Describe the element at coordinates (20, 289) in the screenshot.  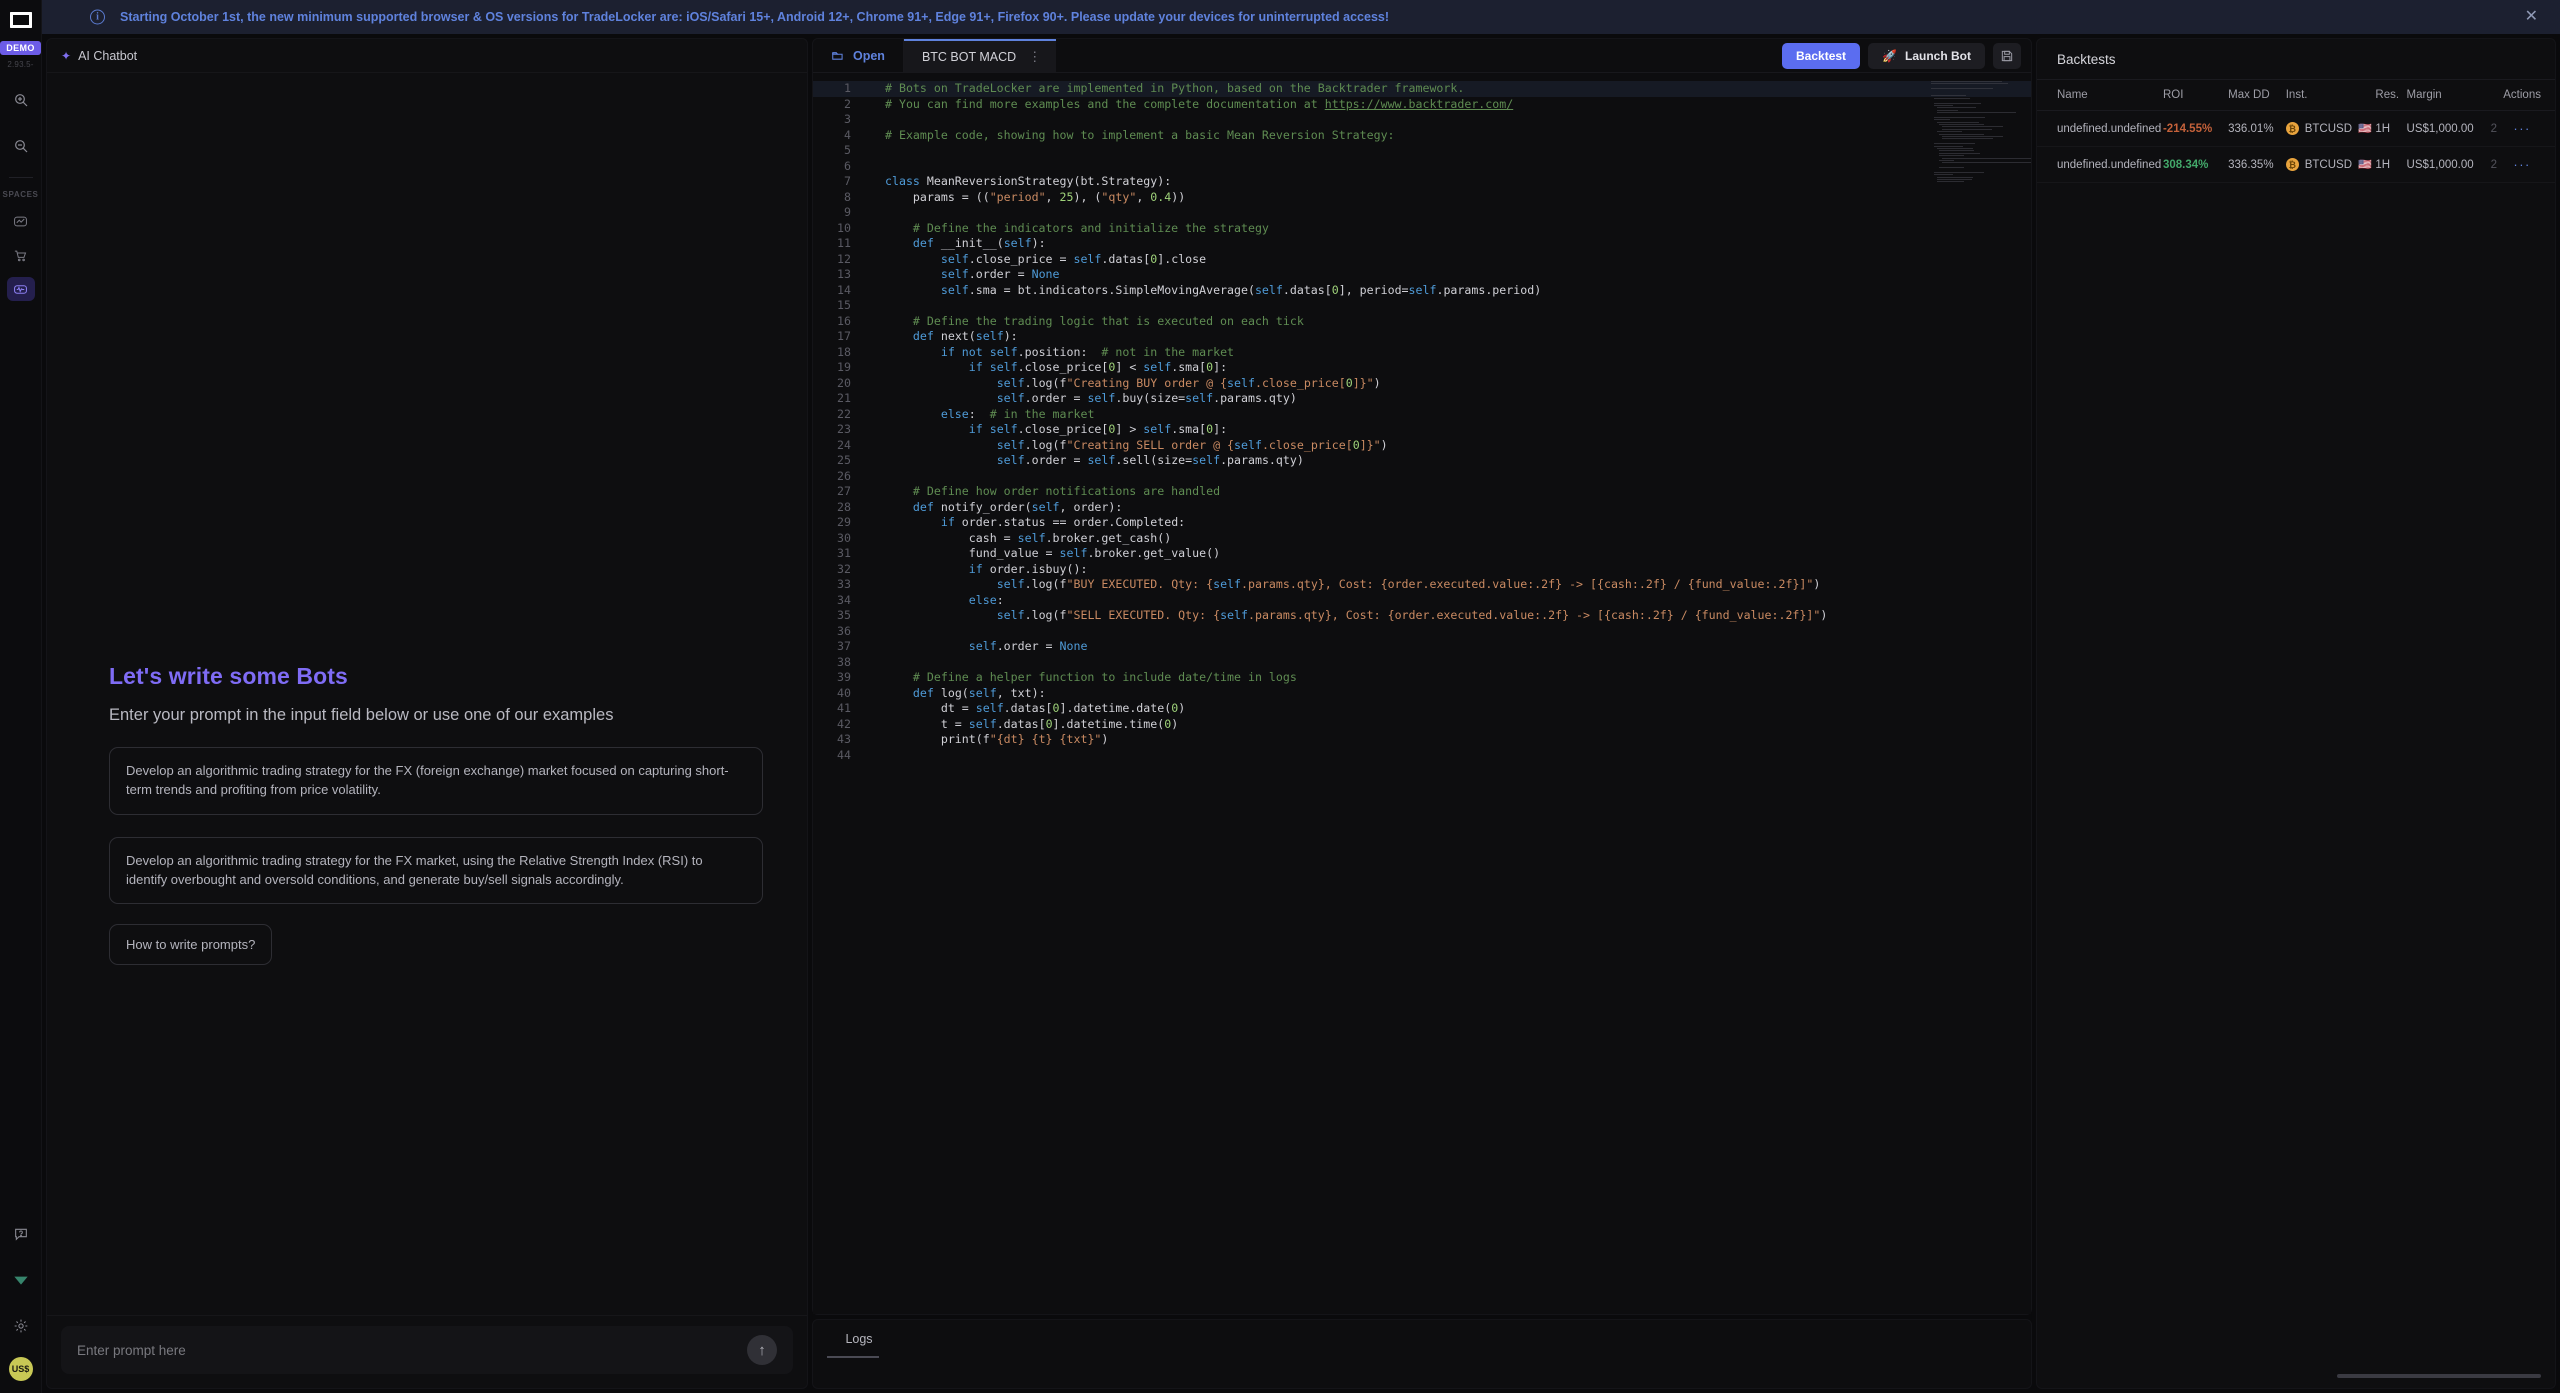
I see `sidebar-item-bots-space` at that location.